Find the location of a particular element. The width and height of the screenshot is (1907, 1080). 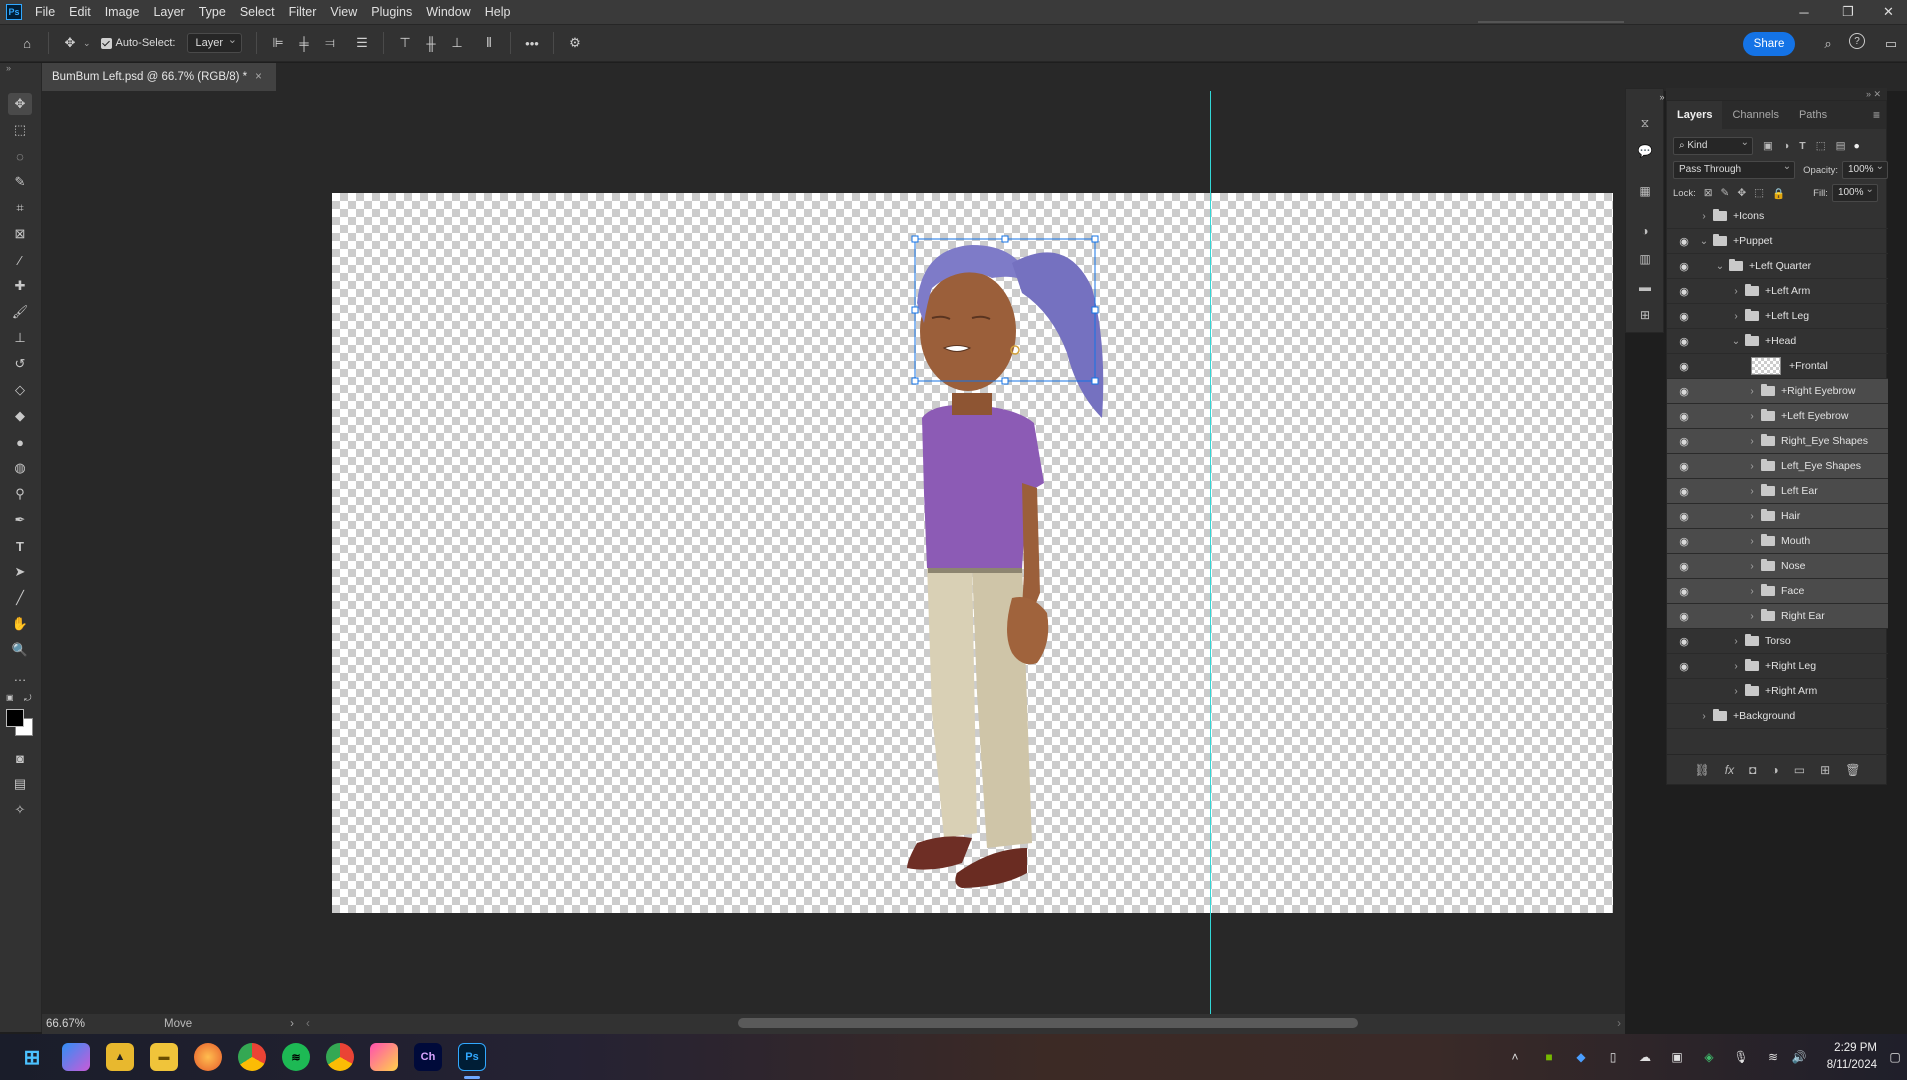

horizontal-scrollbar is located at coordinates (1048, 1023).